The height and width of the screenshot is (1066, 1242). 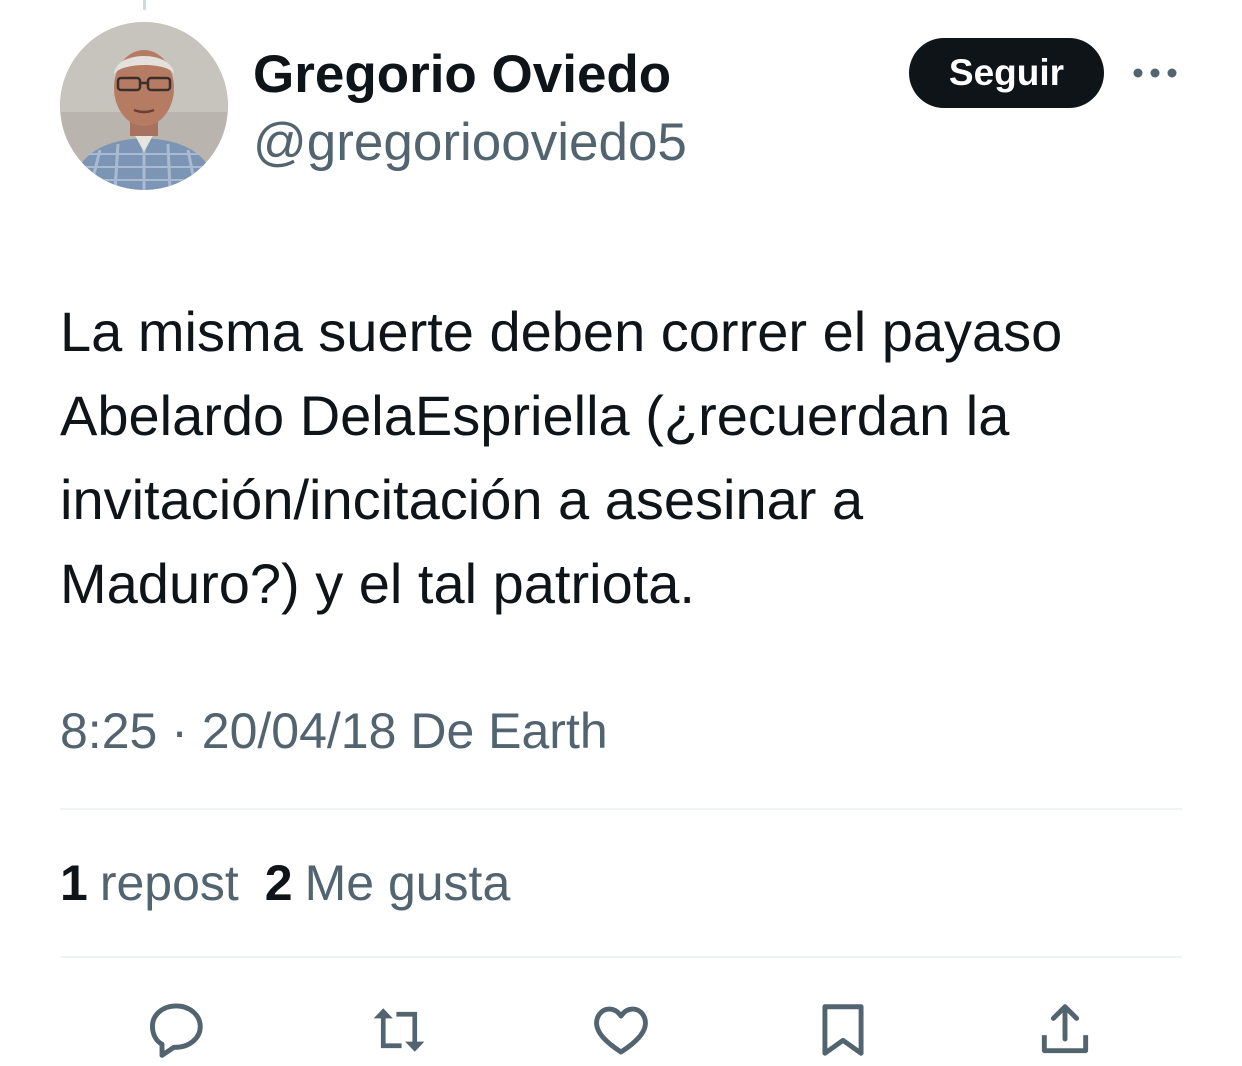 What do you see at coordinates (108, 731) in the screenshot?
I see `tweet-time: 8:25` at bounding box center [108, 731].